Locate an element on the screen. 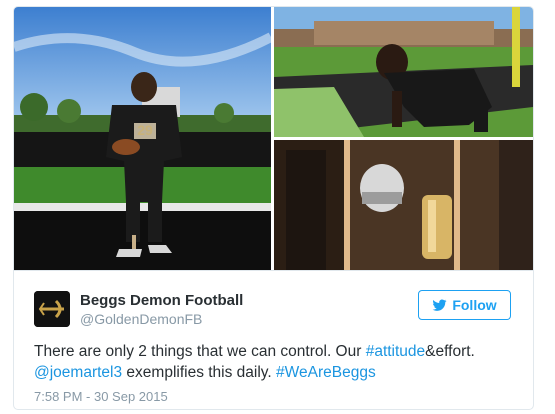 The height and width of the screenshot is (414, 555). tweet-text-part: &effort. is located at coordinates (450, 351).